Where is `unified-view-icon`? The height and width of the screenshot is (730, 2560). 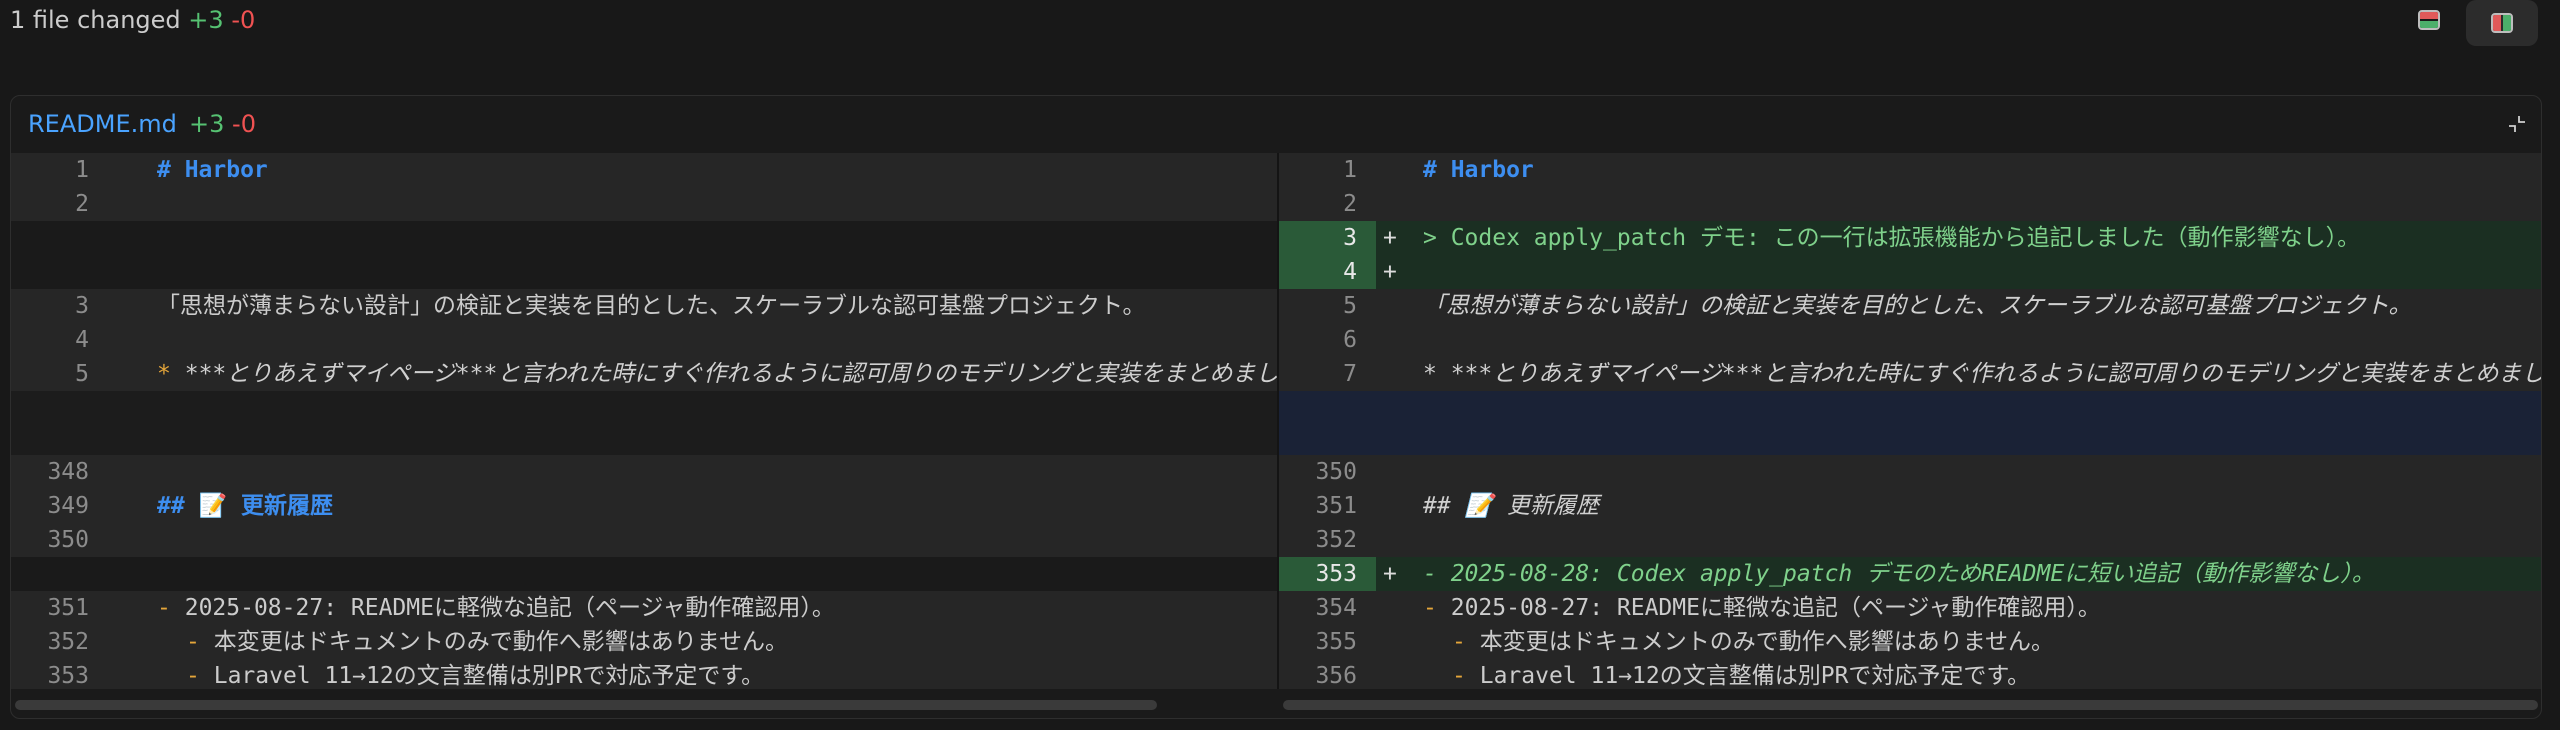
unified-view-icon is located at coordinates (2429, 20).